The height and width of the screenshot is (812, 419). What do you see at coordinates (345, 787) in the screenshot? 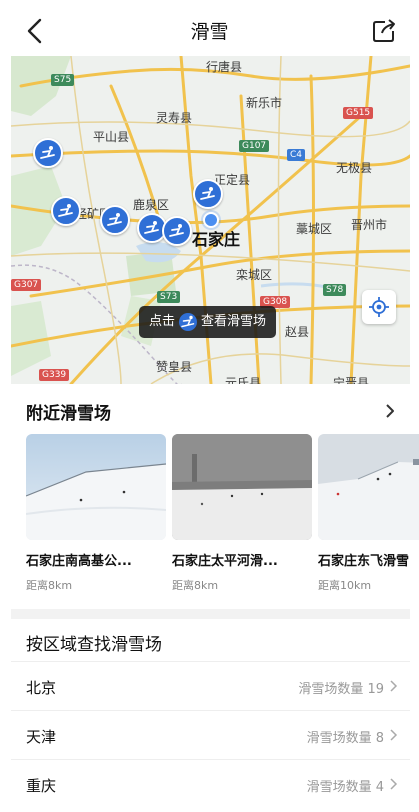
I see `region-count: 滑雪场数量 4` at bounding box center [345, 787].